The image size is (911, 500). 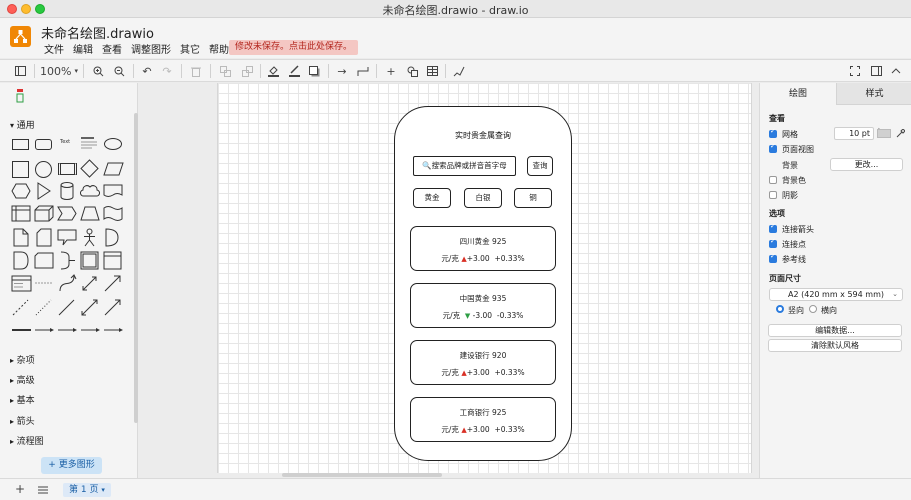 I want to click on menu-edit: 编辑, so click(x=83, y=48).